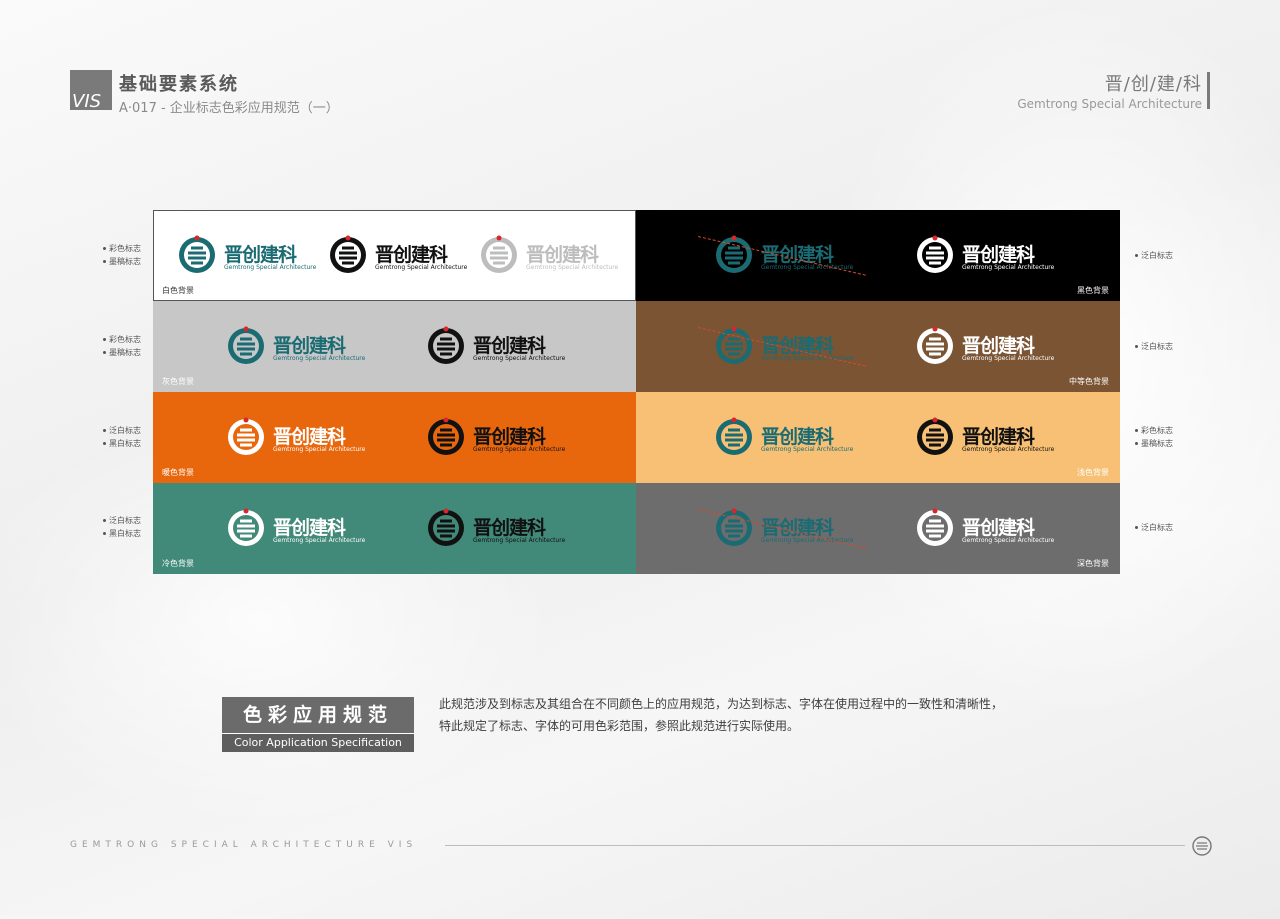 The image size is (1280, 919). What do you see at coordinates (125, 443) in the screenshot?
I see `annotation-text: 黑白标志` at bounding box center [125, 443].